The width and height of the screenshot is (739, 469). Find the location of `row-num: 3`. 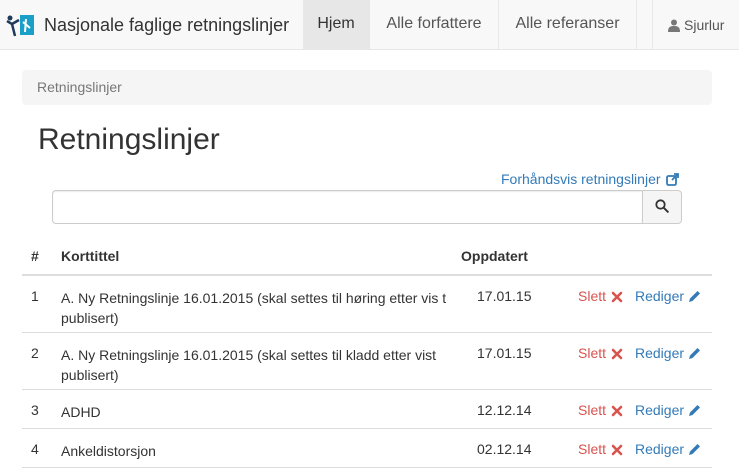

row-num: 3 is located at coordinates (35, 410).